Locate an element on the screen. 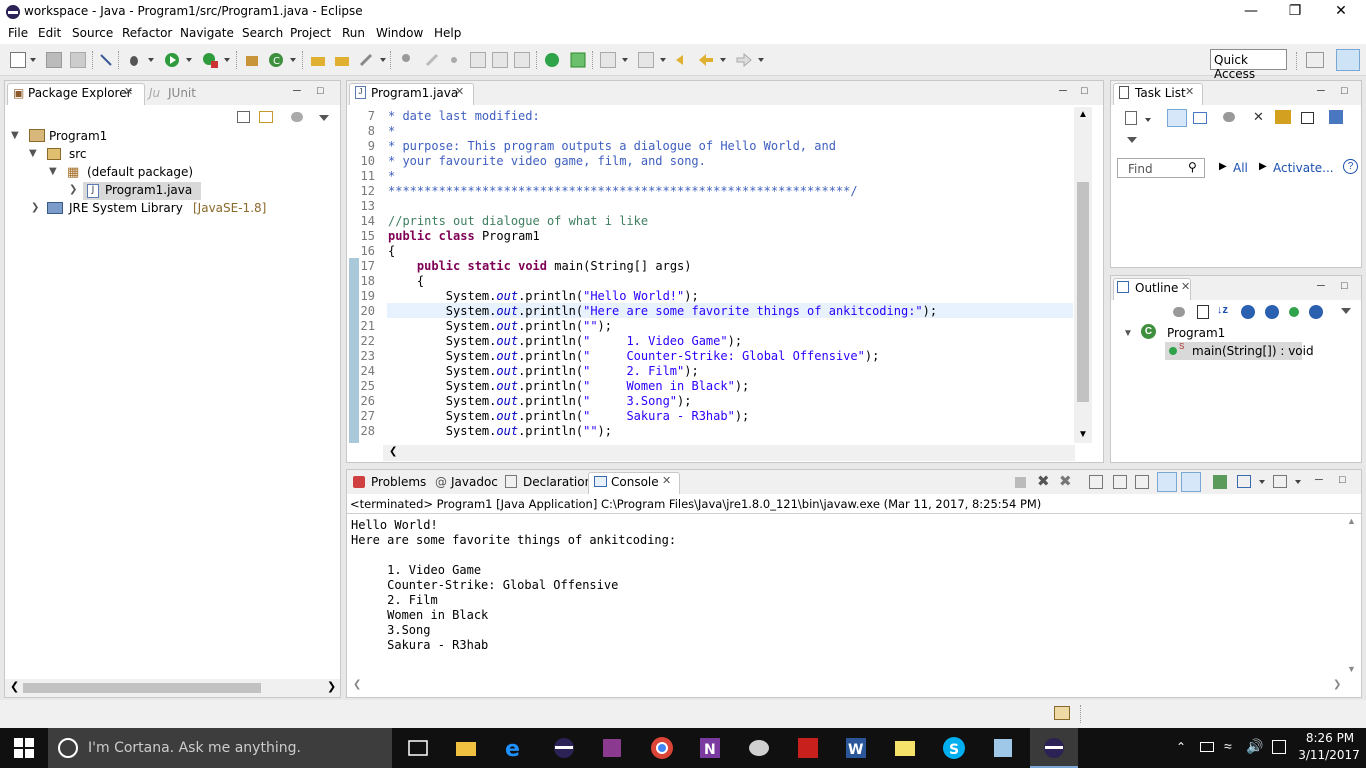 This screenshot has width=1366, height=768. sort-icon: ↓z is located at coordinates (1222, 310).